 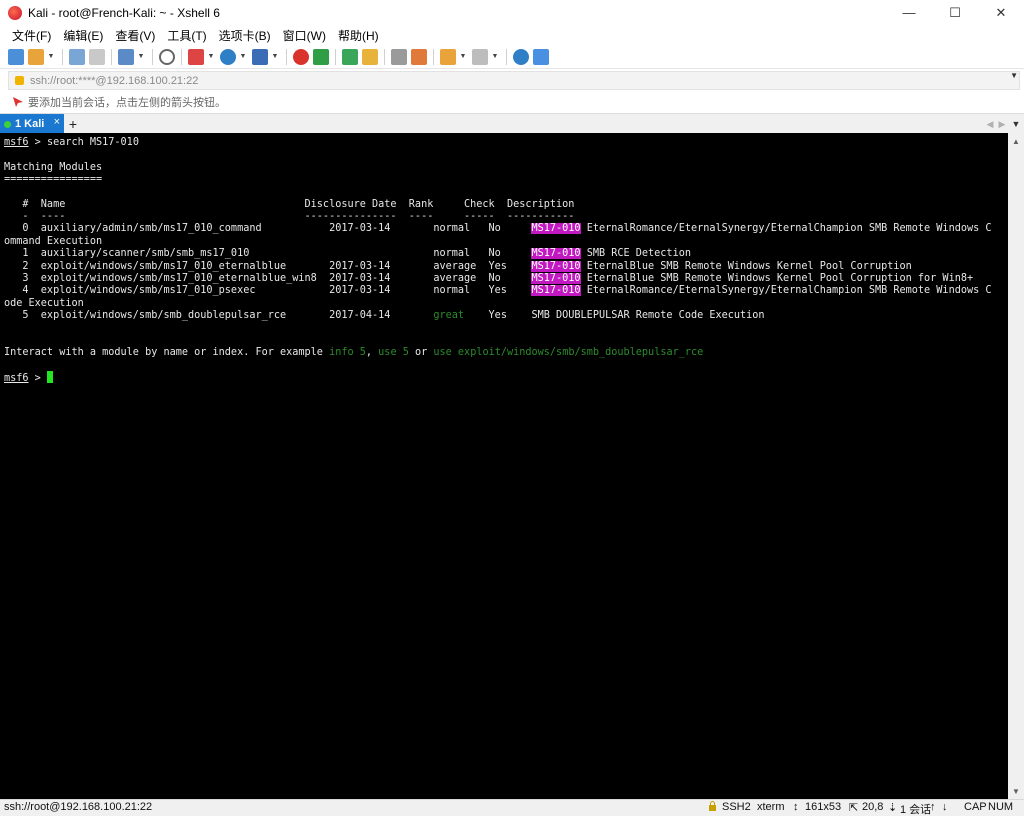 I want to click on protocol-status: SSH2, so click(x=736, y=807).